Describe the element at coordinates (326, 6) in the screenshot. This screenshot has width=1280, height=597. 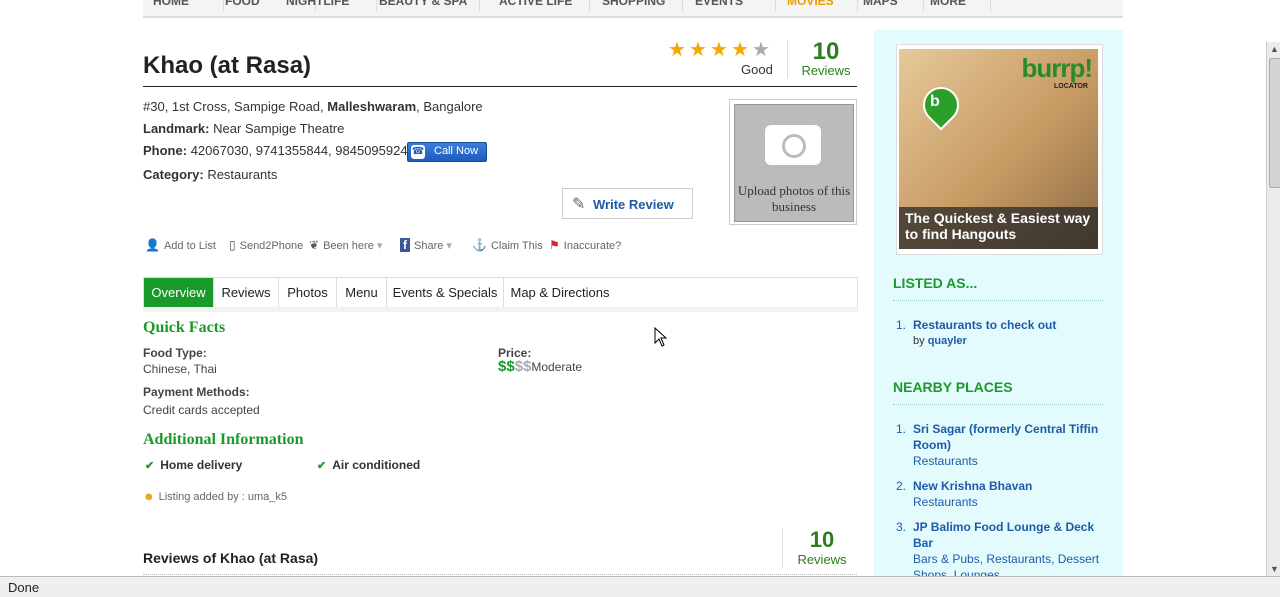
I see `nav-nightlife: NIGHTLIFE` at that location.